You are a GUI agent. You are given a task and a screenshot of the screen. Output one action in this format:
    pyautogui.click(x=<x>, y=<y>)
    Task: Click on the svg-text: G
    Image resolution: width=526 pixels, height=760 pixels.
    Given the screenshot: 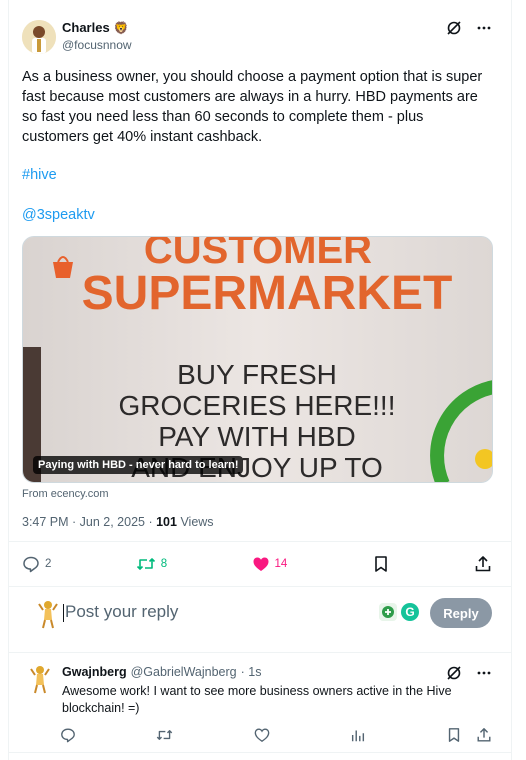 What is the action you would take?
    pyautogui.click(x=409, y=612)
    